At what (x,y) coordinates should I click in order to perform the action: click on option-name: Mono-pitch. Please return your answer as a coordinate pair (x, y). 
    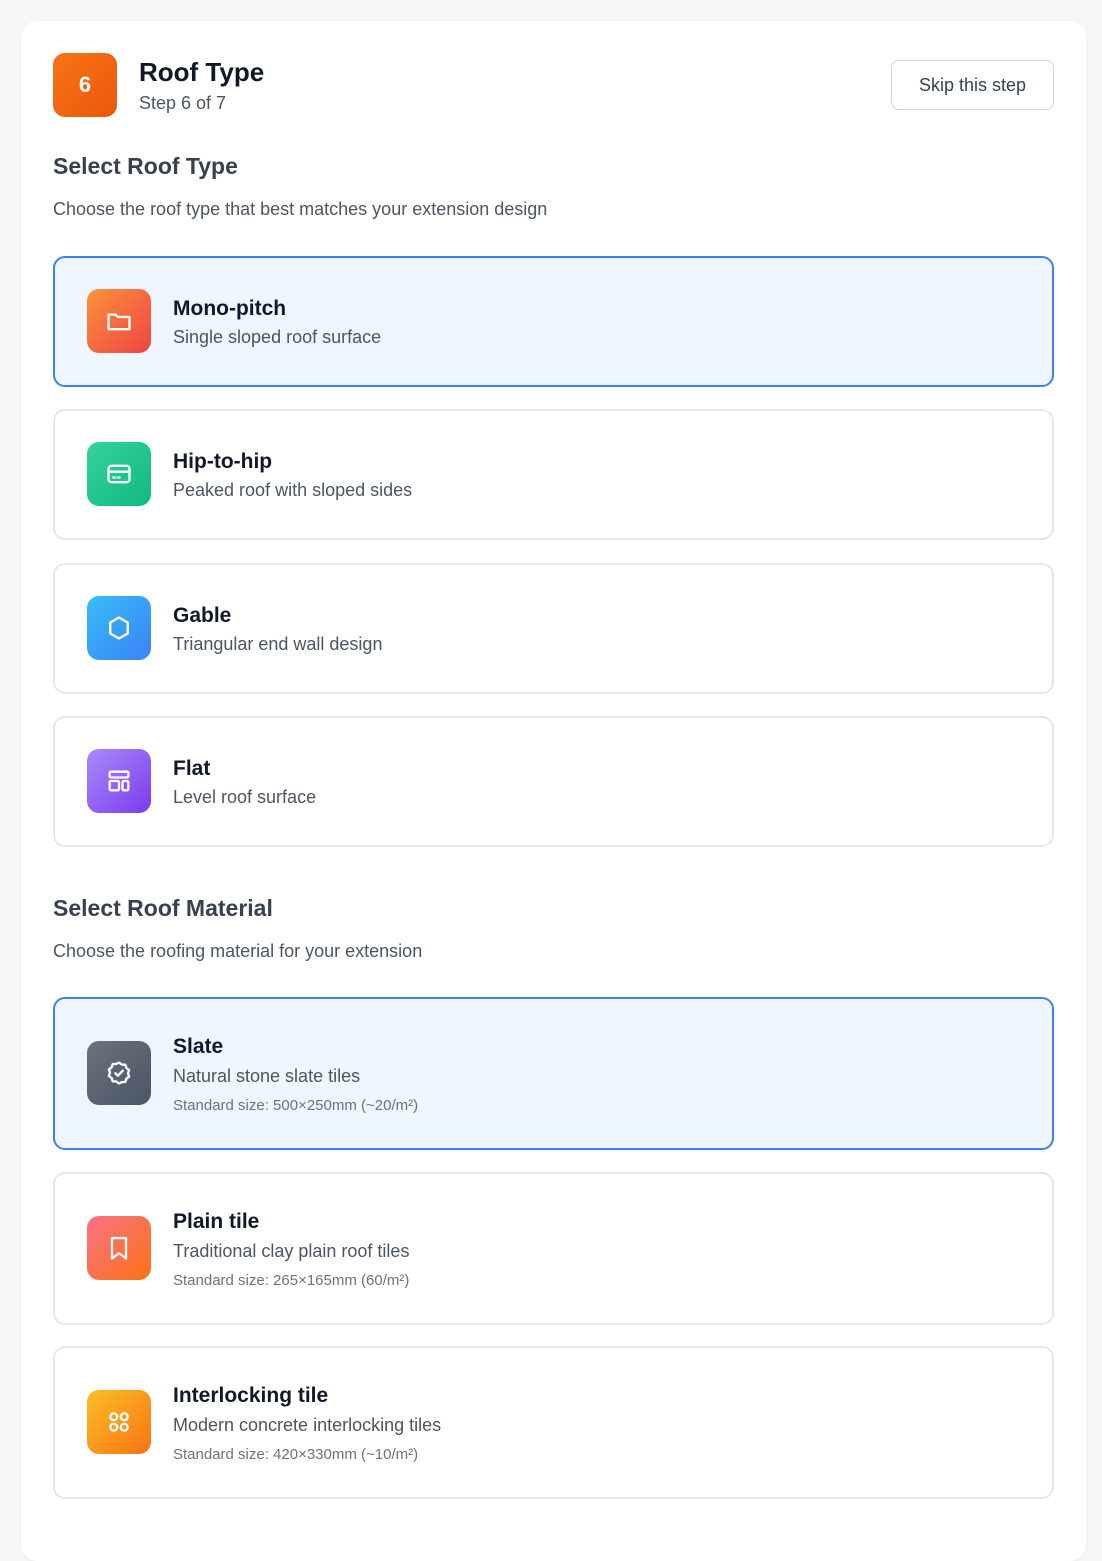
    Looking at the image, I should click on (230, 308).